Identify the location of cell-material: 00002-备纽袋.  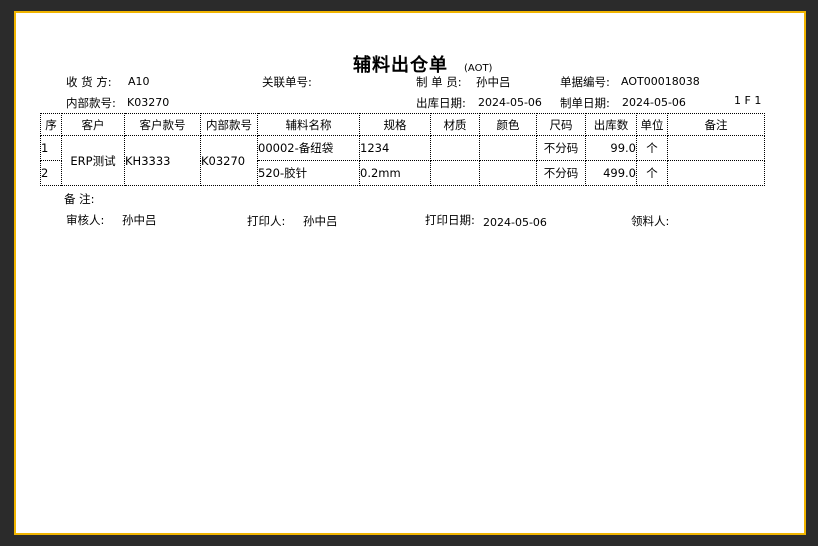
(308, 148).